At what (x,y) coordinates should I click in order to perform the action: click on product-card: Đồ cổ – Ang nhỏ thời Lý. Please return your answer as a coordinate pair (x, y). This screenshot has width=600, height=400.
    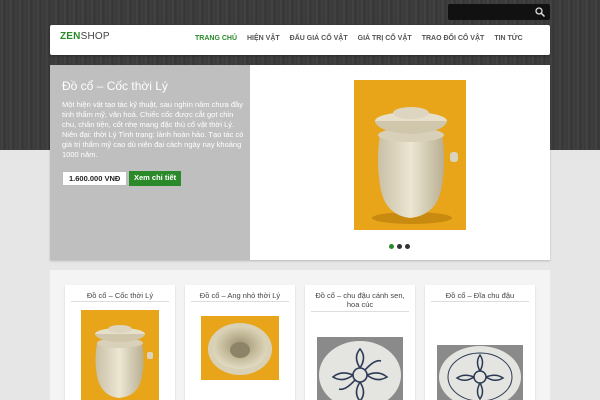
    Looking at the image, I should click on (240, 342).